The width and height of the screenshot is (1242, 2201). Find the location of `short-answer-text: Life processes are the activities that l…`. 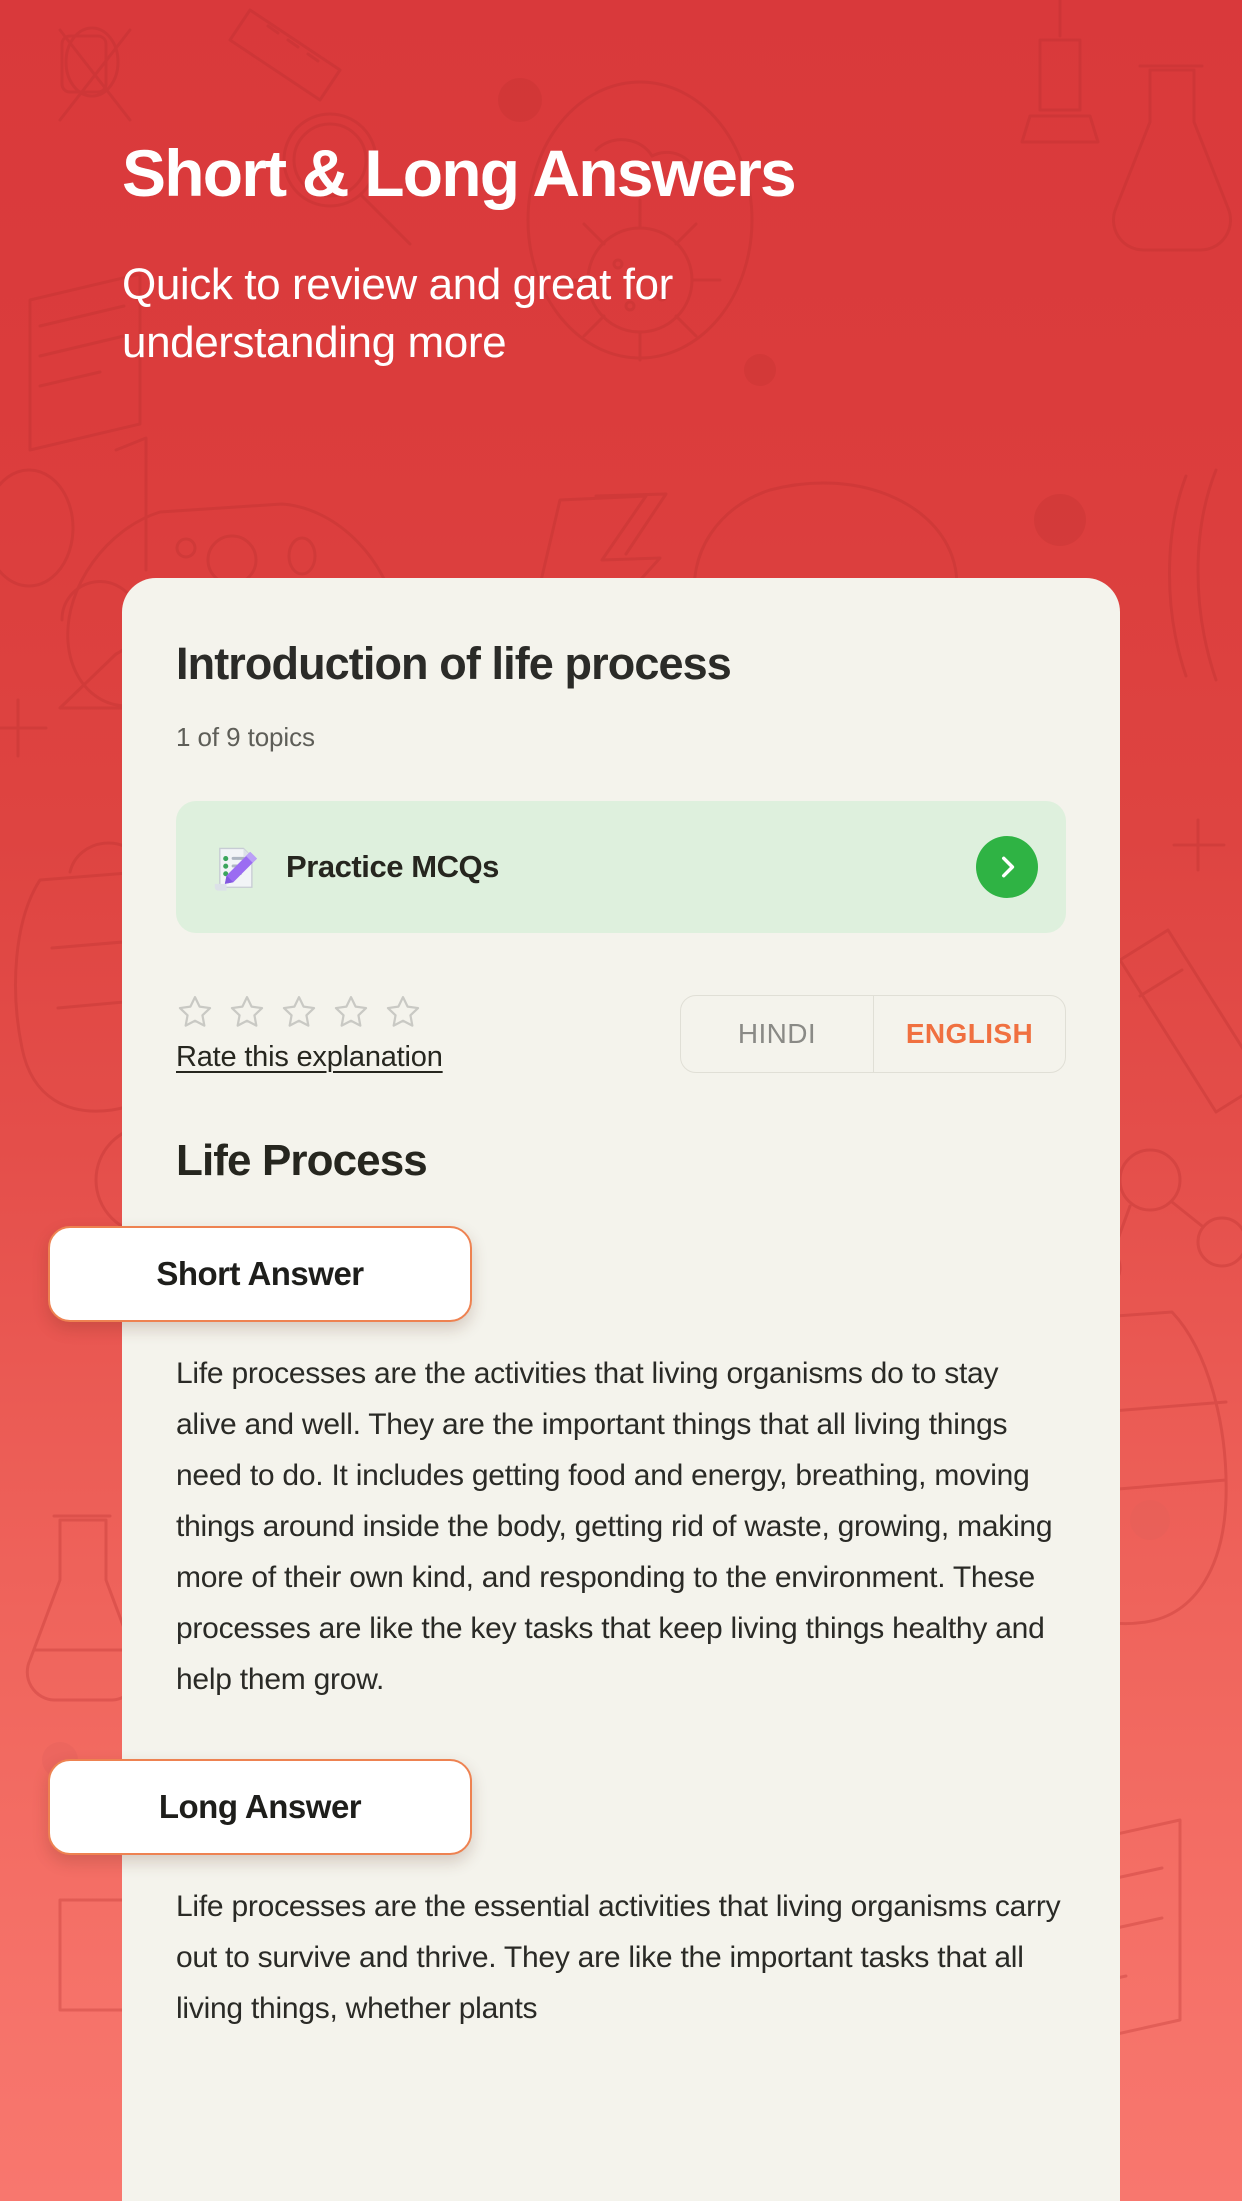

short-answer-text: Life processes are the activities that l… is located at coordinates (614, 1526).